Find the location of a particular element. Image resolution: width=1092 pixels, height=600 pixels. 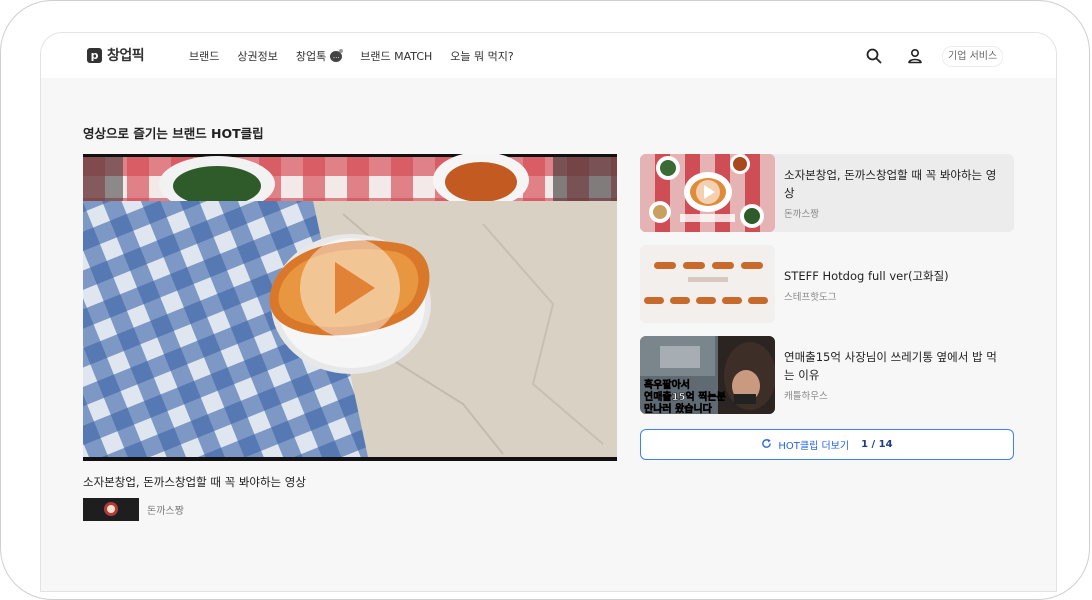

clip-channel: 돈까스짱 is located at coordinates (801, 214).